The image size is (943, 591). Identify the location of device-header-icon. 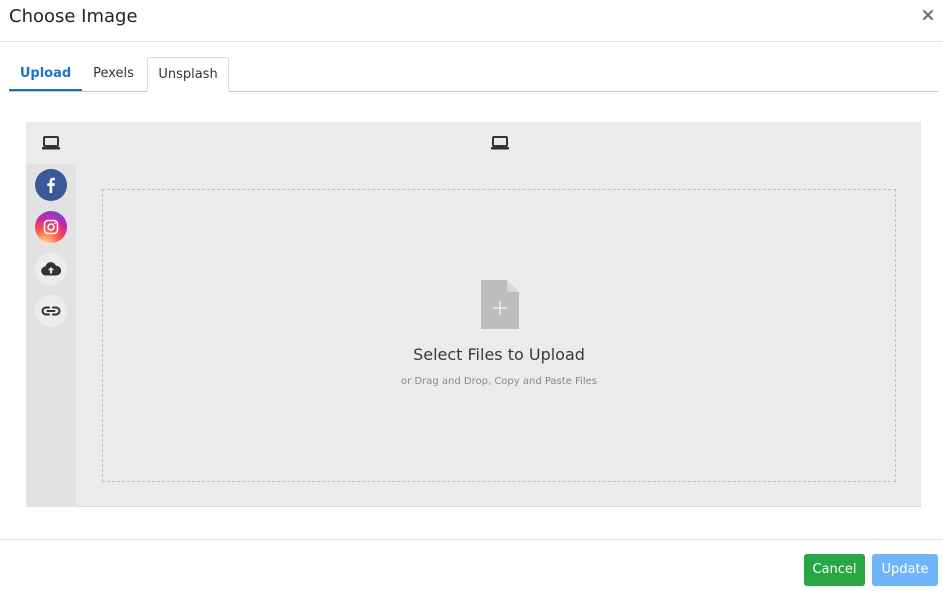
(500, 143).